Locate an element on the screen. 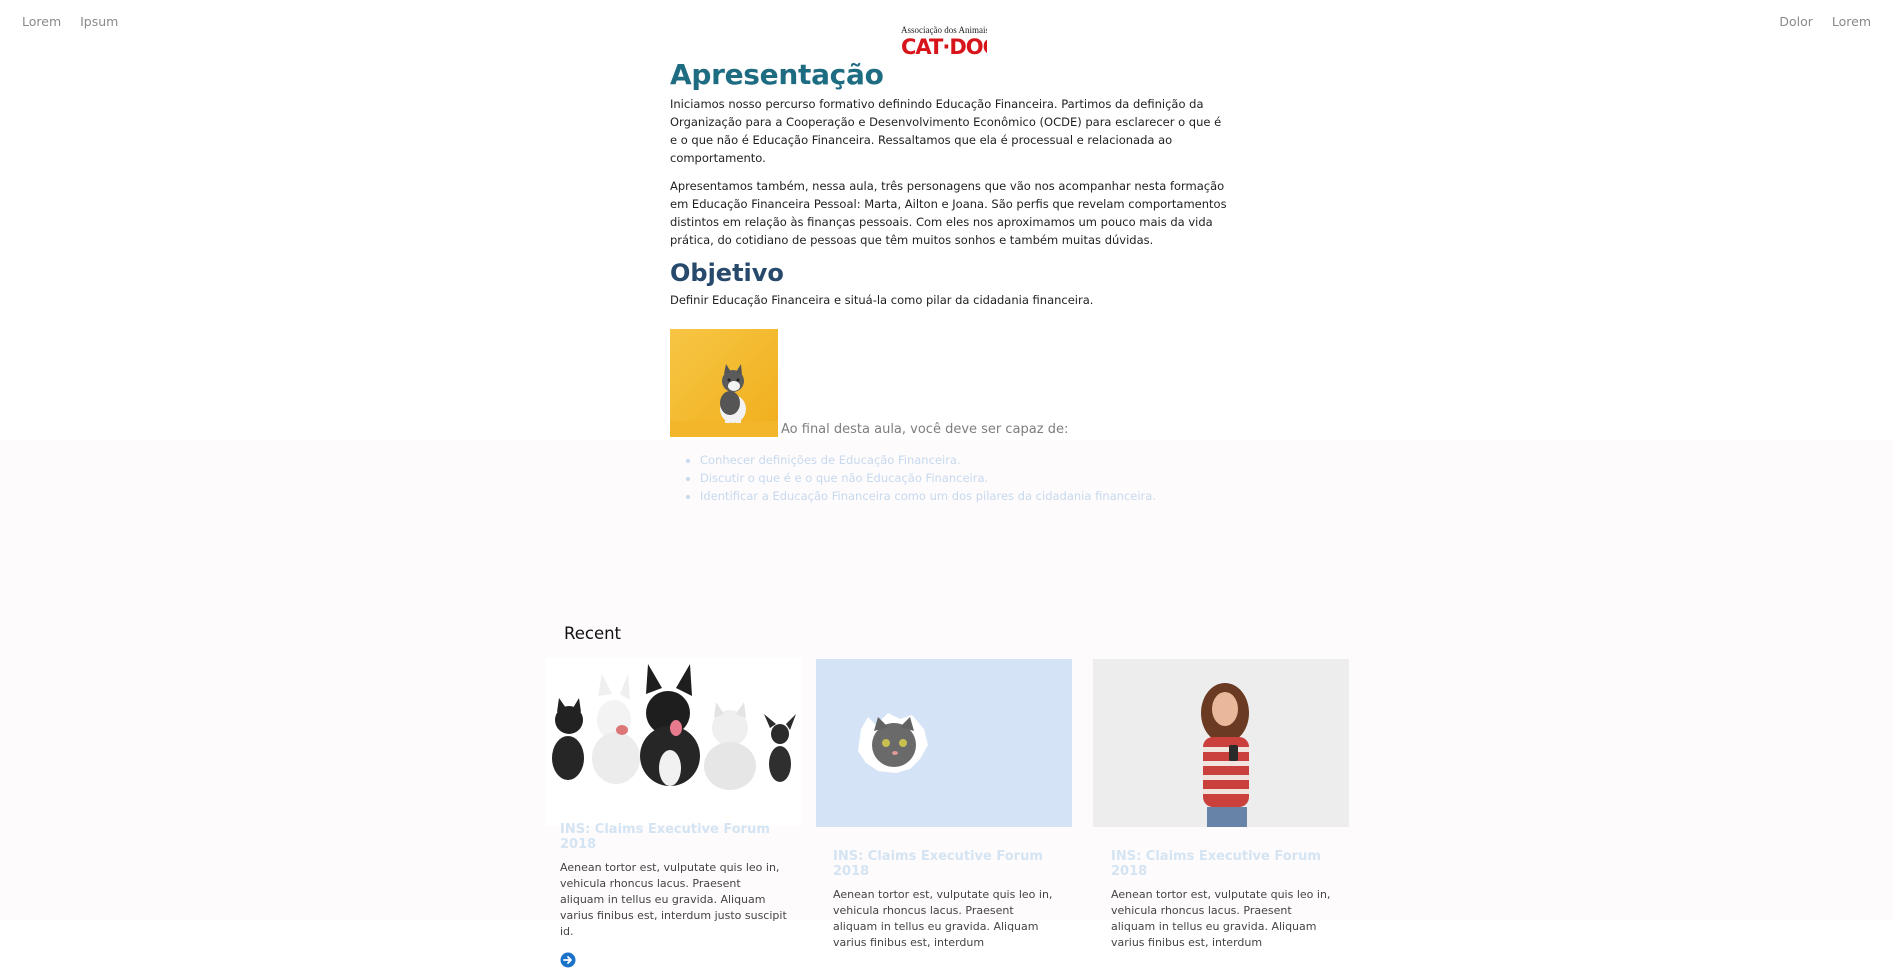 The image size is (1893, 972). article-title: Apresentação is located at coordinates (777, 74).